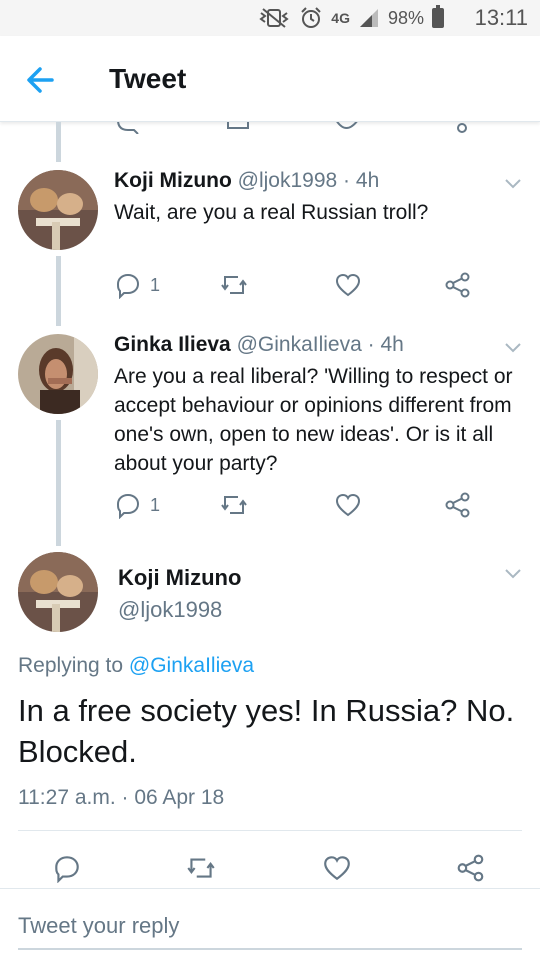 The height and width of the screenshot is (960, 540). I want to click on app-header: Tweet, so click(270, 79).